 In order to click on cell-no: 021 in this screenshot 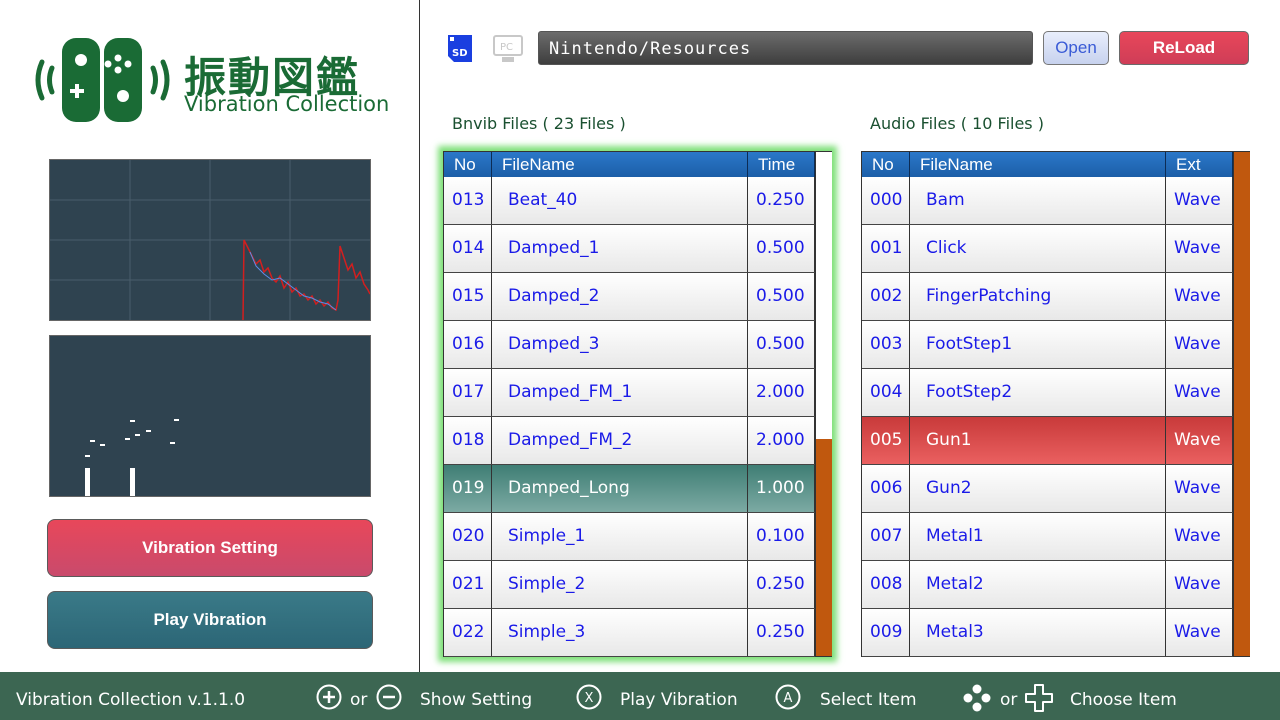, I will do `click(468, 584)`.